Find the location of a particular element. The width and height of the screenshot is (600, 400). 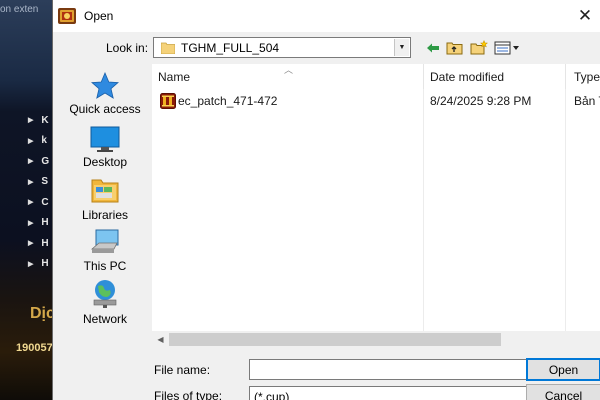

close-button: ✕ is located at coordinates (585, 16).